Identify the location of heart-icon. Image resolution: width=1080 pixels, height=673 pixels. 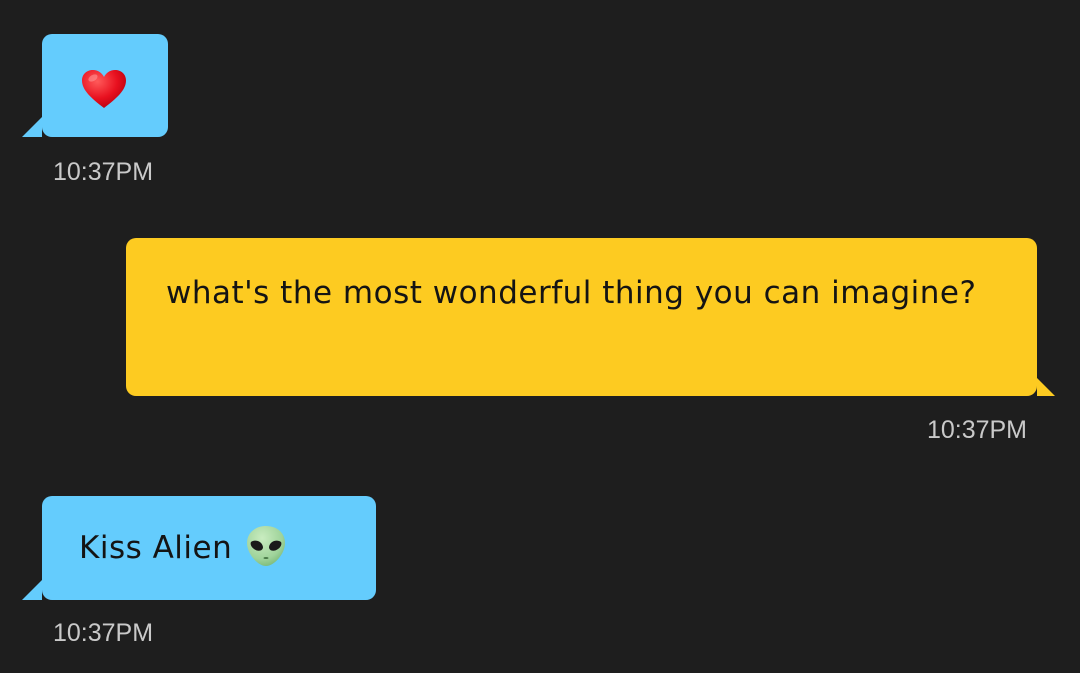
(104, 89).